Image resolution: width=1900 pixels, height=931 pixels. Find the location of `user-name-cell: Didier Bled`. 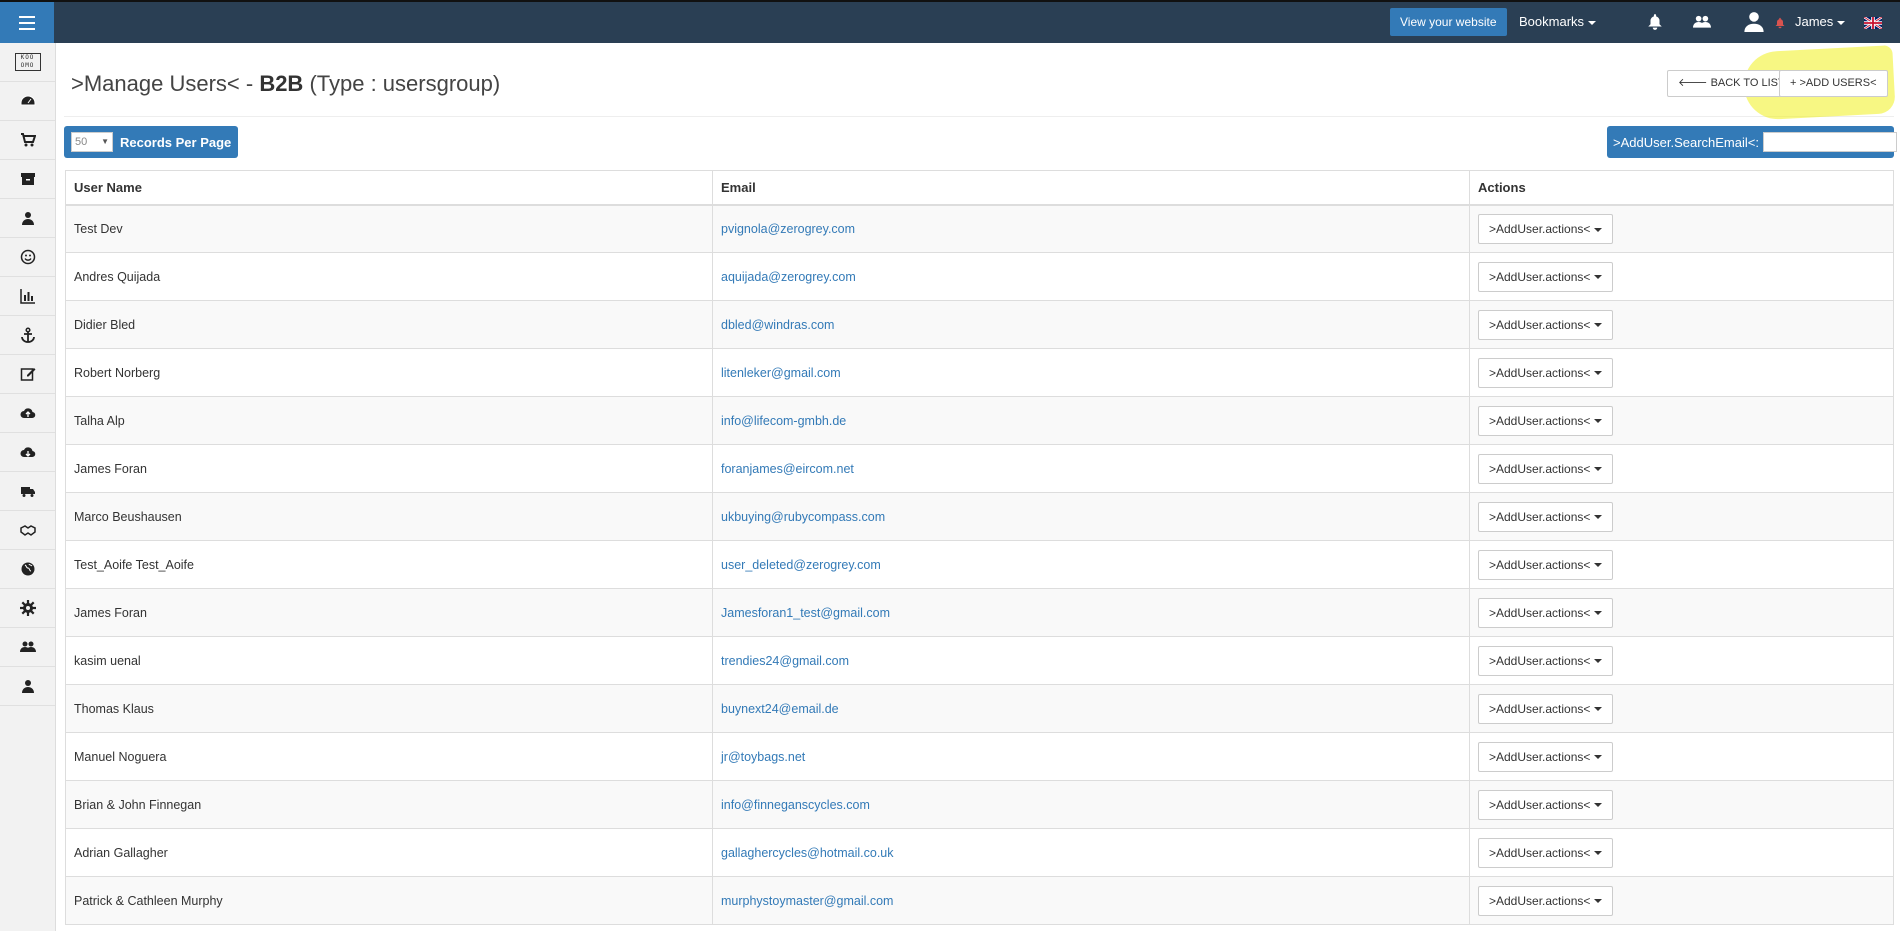

user-name-cell: Didier Bled is located at coordinates (389, 324).